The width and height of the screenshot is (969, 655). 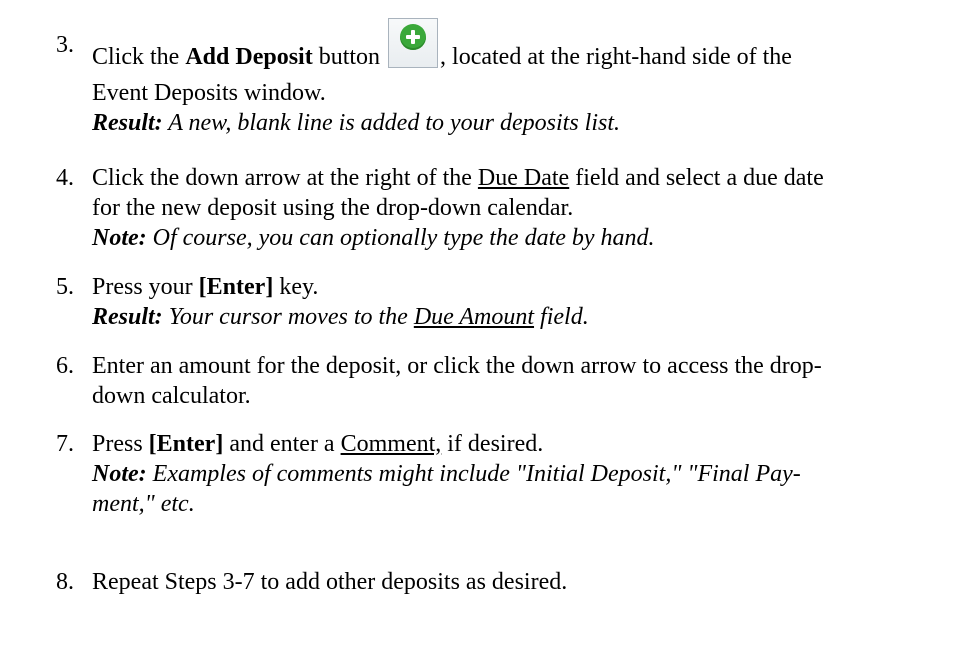 What do you see at coordinates (65, 444) in the screenshot?
I see `step-number: 7.` at bounding box center [65, 444].